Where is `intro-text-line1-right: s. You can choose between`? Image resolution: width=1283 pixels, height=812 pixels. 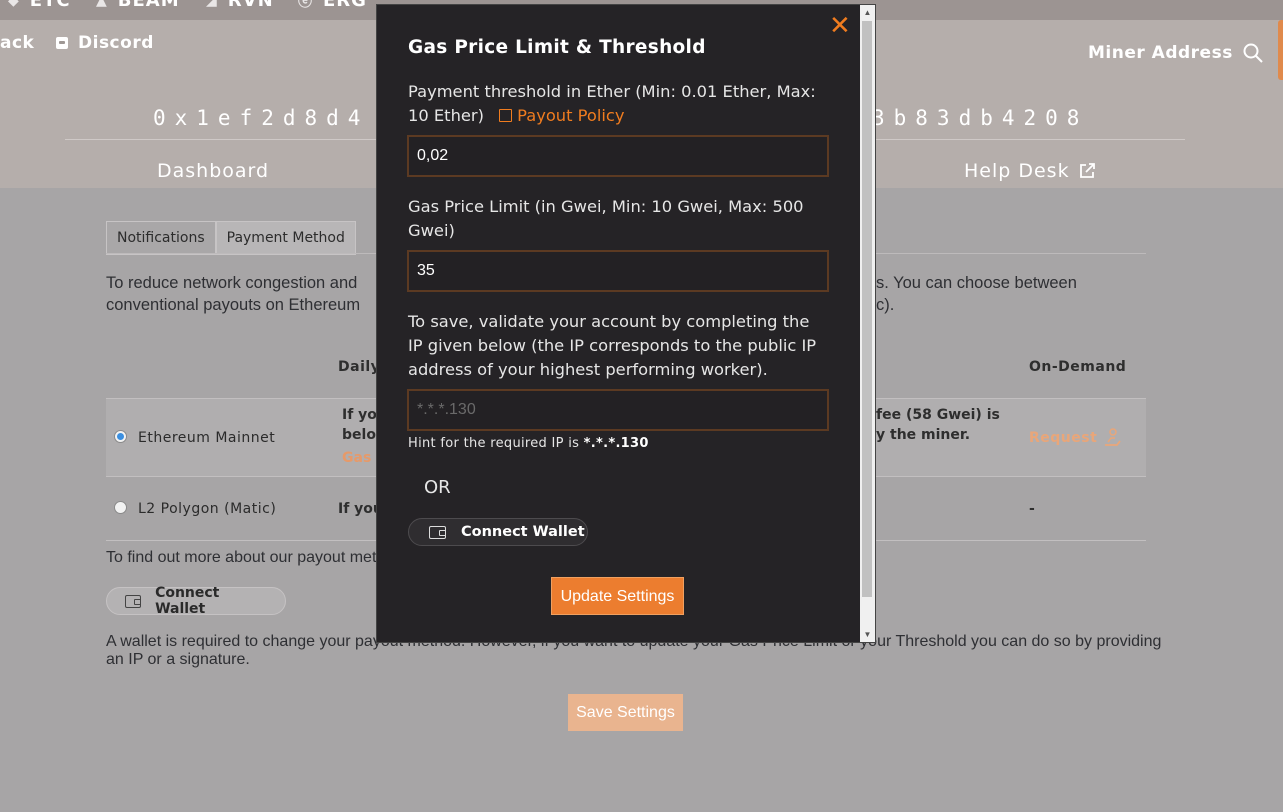
intro-text-line1-right: s. You can choose between is located at coordinates (976, 283).